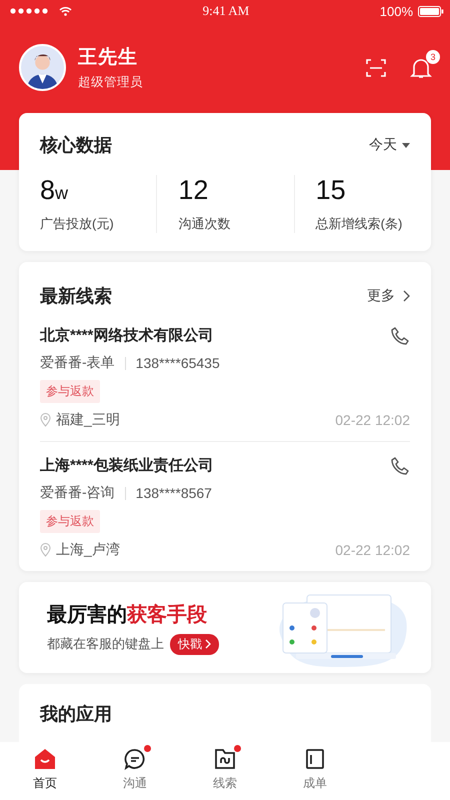  I want to click on user-role: 超级管理员, so click(111, 82).